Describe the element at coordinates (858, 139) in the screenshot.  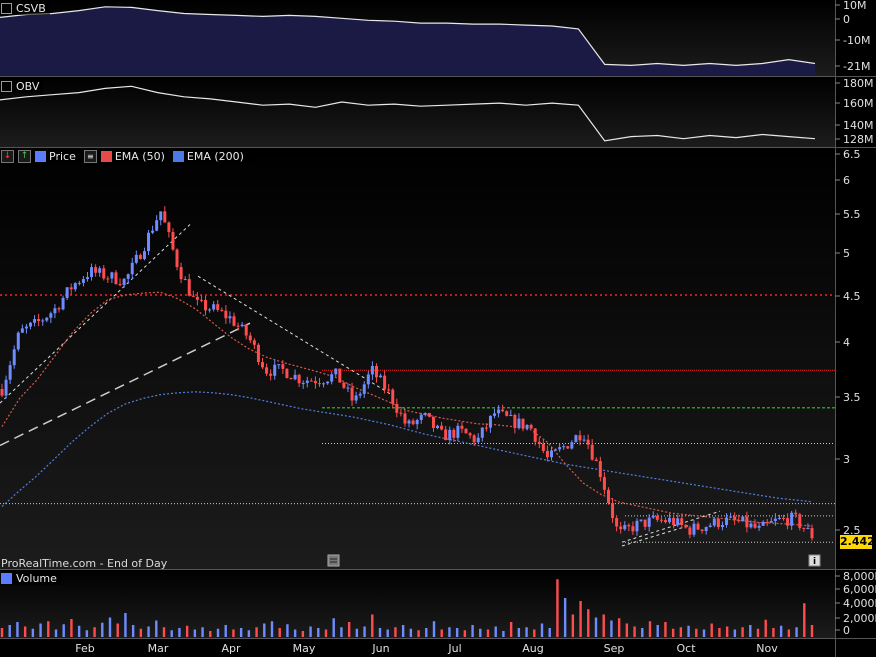
I see `obv-y-tick-label: 128M` at that location.